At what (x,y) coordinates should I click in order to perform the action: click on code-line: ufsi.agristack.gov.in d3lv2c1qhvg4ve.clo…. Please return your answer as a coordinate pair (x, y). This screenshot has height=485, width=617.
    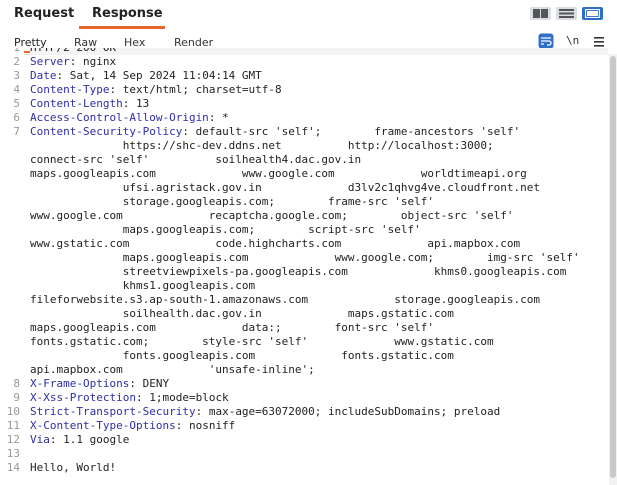
    Looking at the image, I should click on (319, 188).